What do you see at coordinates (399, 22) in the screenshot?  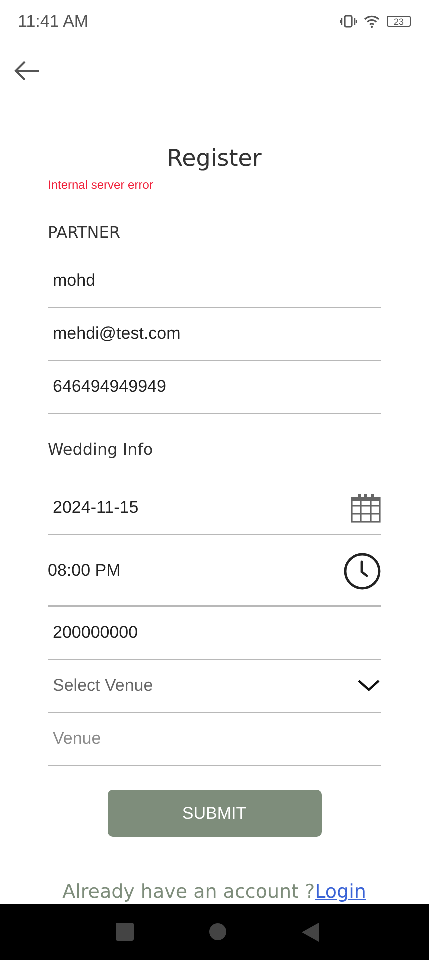 I see `battery-icon: 23` at bounding box center [399, 22].